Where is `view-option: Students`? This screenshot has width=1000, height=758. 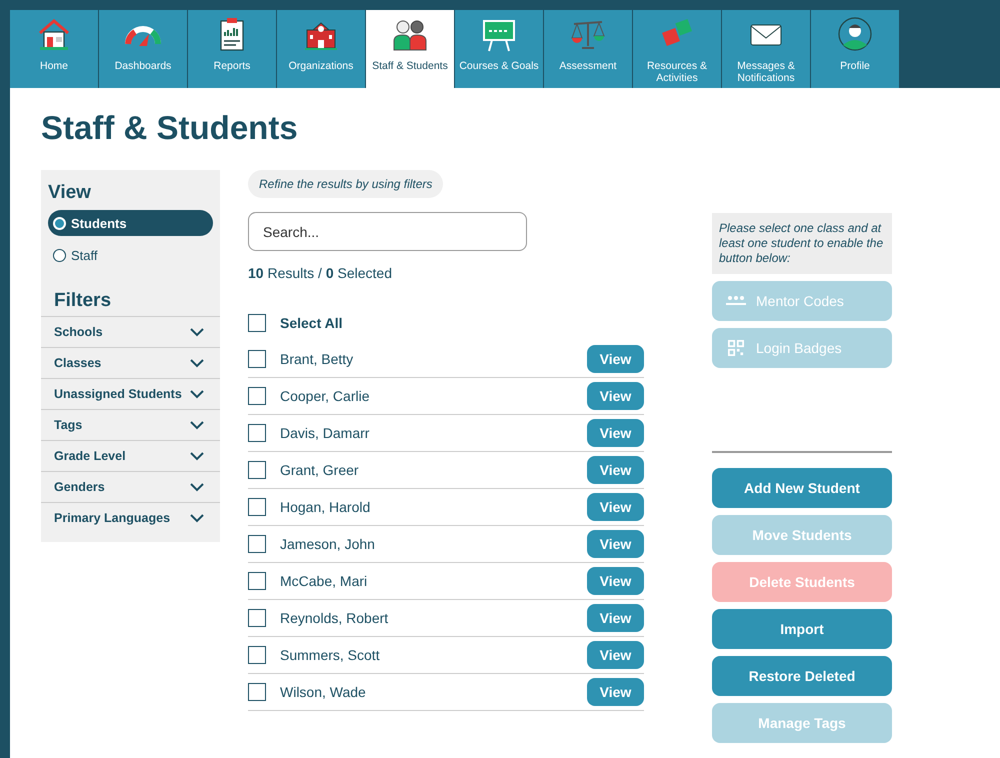
view-option: Students is located at coordinates (130, 223).